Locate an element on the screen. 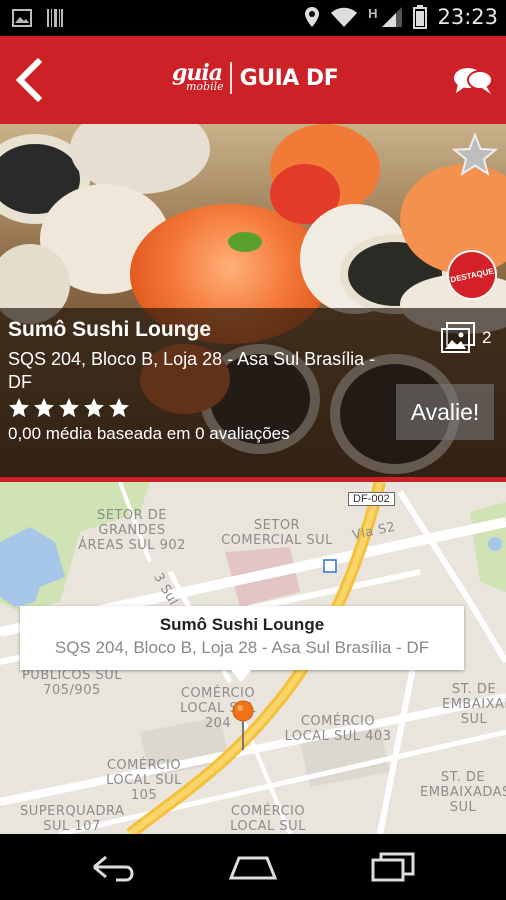  map-label-embaixadas-2: ST. DE EMBAIXADAS SUL is located at coordinates (463, 792).